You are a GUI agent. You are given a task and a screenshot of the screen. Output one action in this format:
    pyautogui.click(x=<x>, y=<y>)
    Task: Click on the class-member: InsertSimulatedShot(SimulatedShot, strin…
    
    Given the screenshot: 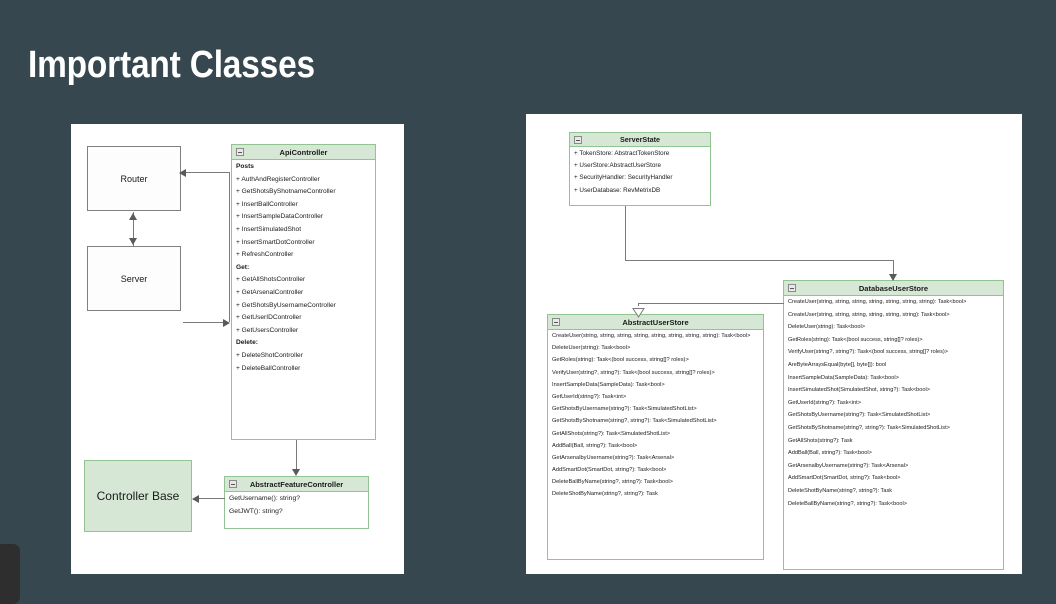 What is the action you would take?
    pyautogui.click(x=859, y=390)
    